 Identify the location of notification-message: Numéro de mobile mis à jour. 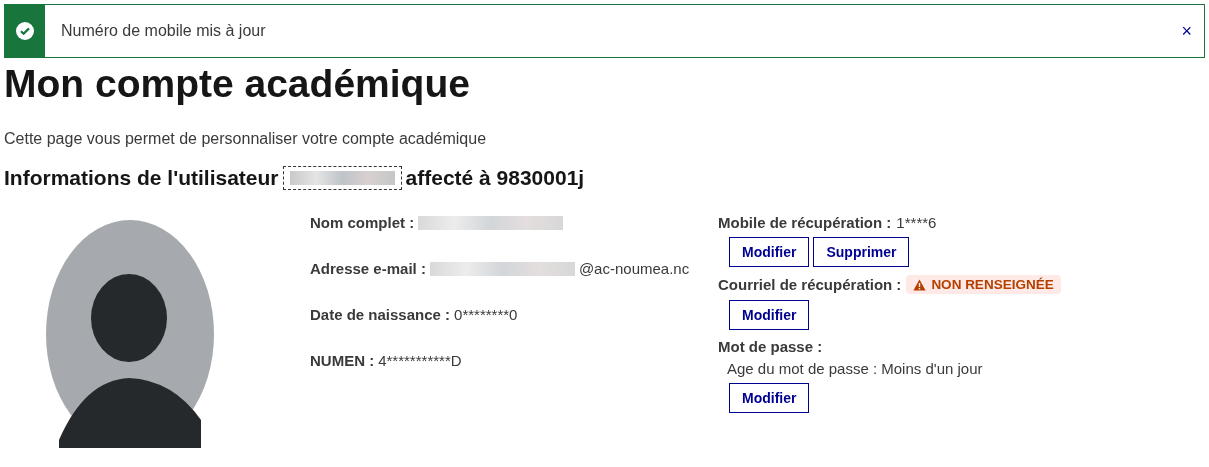
(163, 31).